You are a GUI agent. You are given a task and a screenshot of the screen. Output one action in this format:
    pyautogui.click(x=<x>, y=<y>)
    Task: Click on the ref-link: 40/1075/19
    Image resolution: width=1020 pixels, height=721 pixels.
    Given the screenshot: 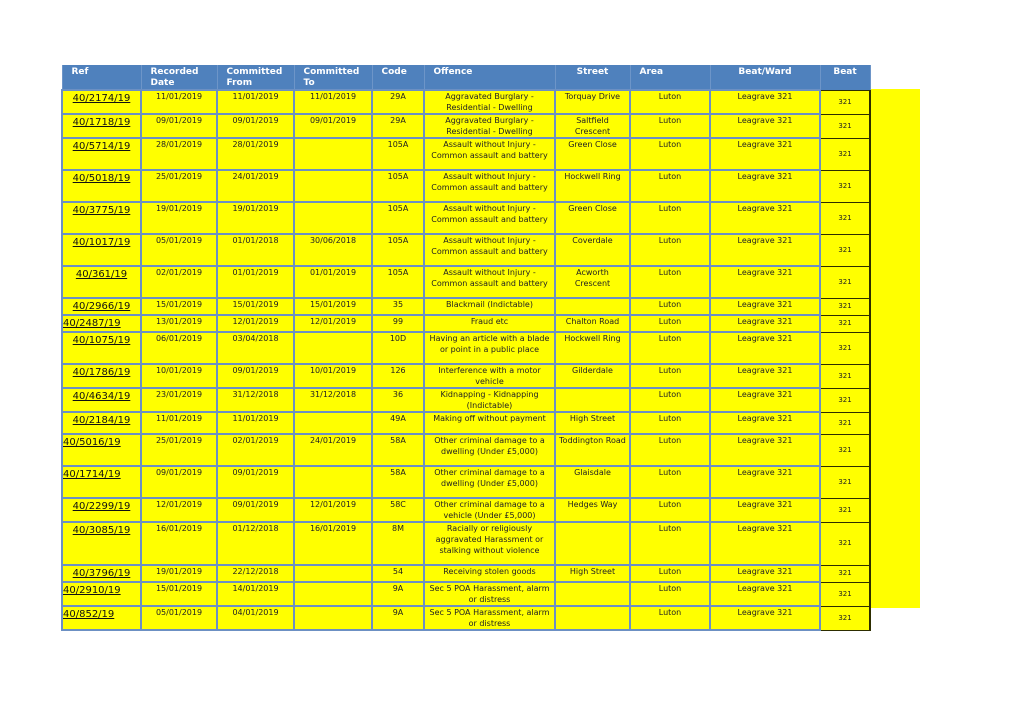 What is the action you would take?
    pyautogui.click(x=102, y=340)
    